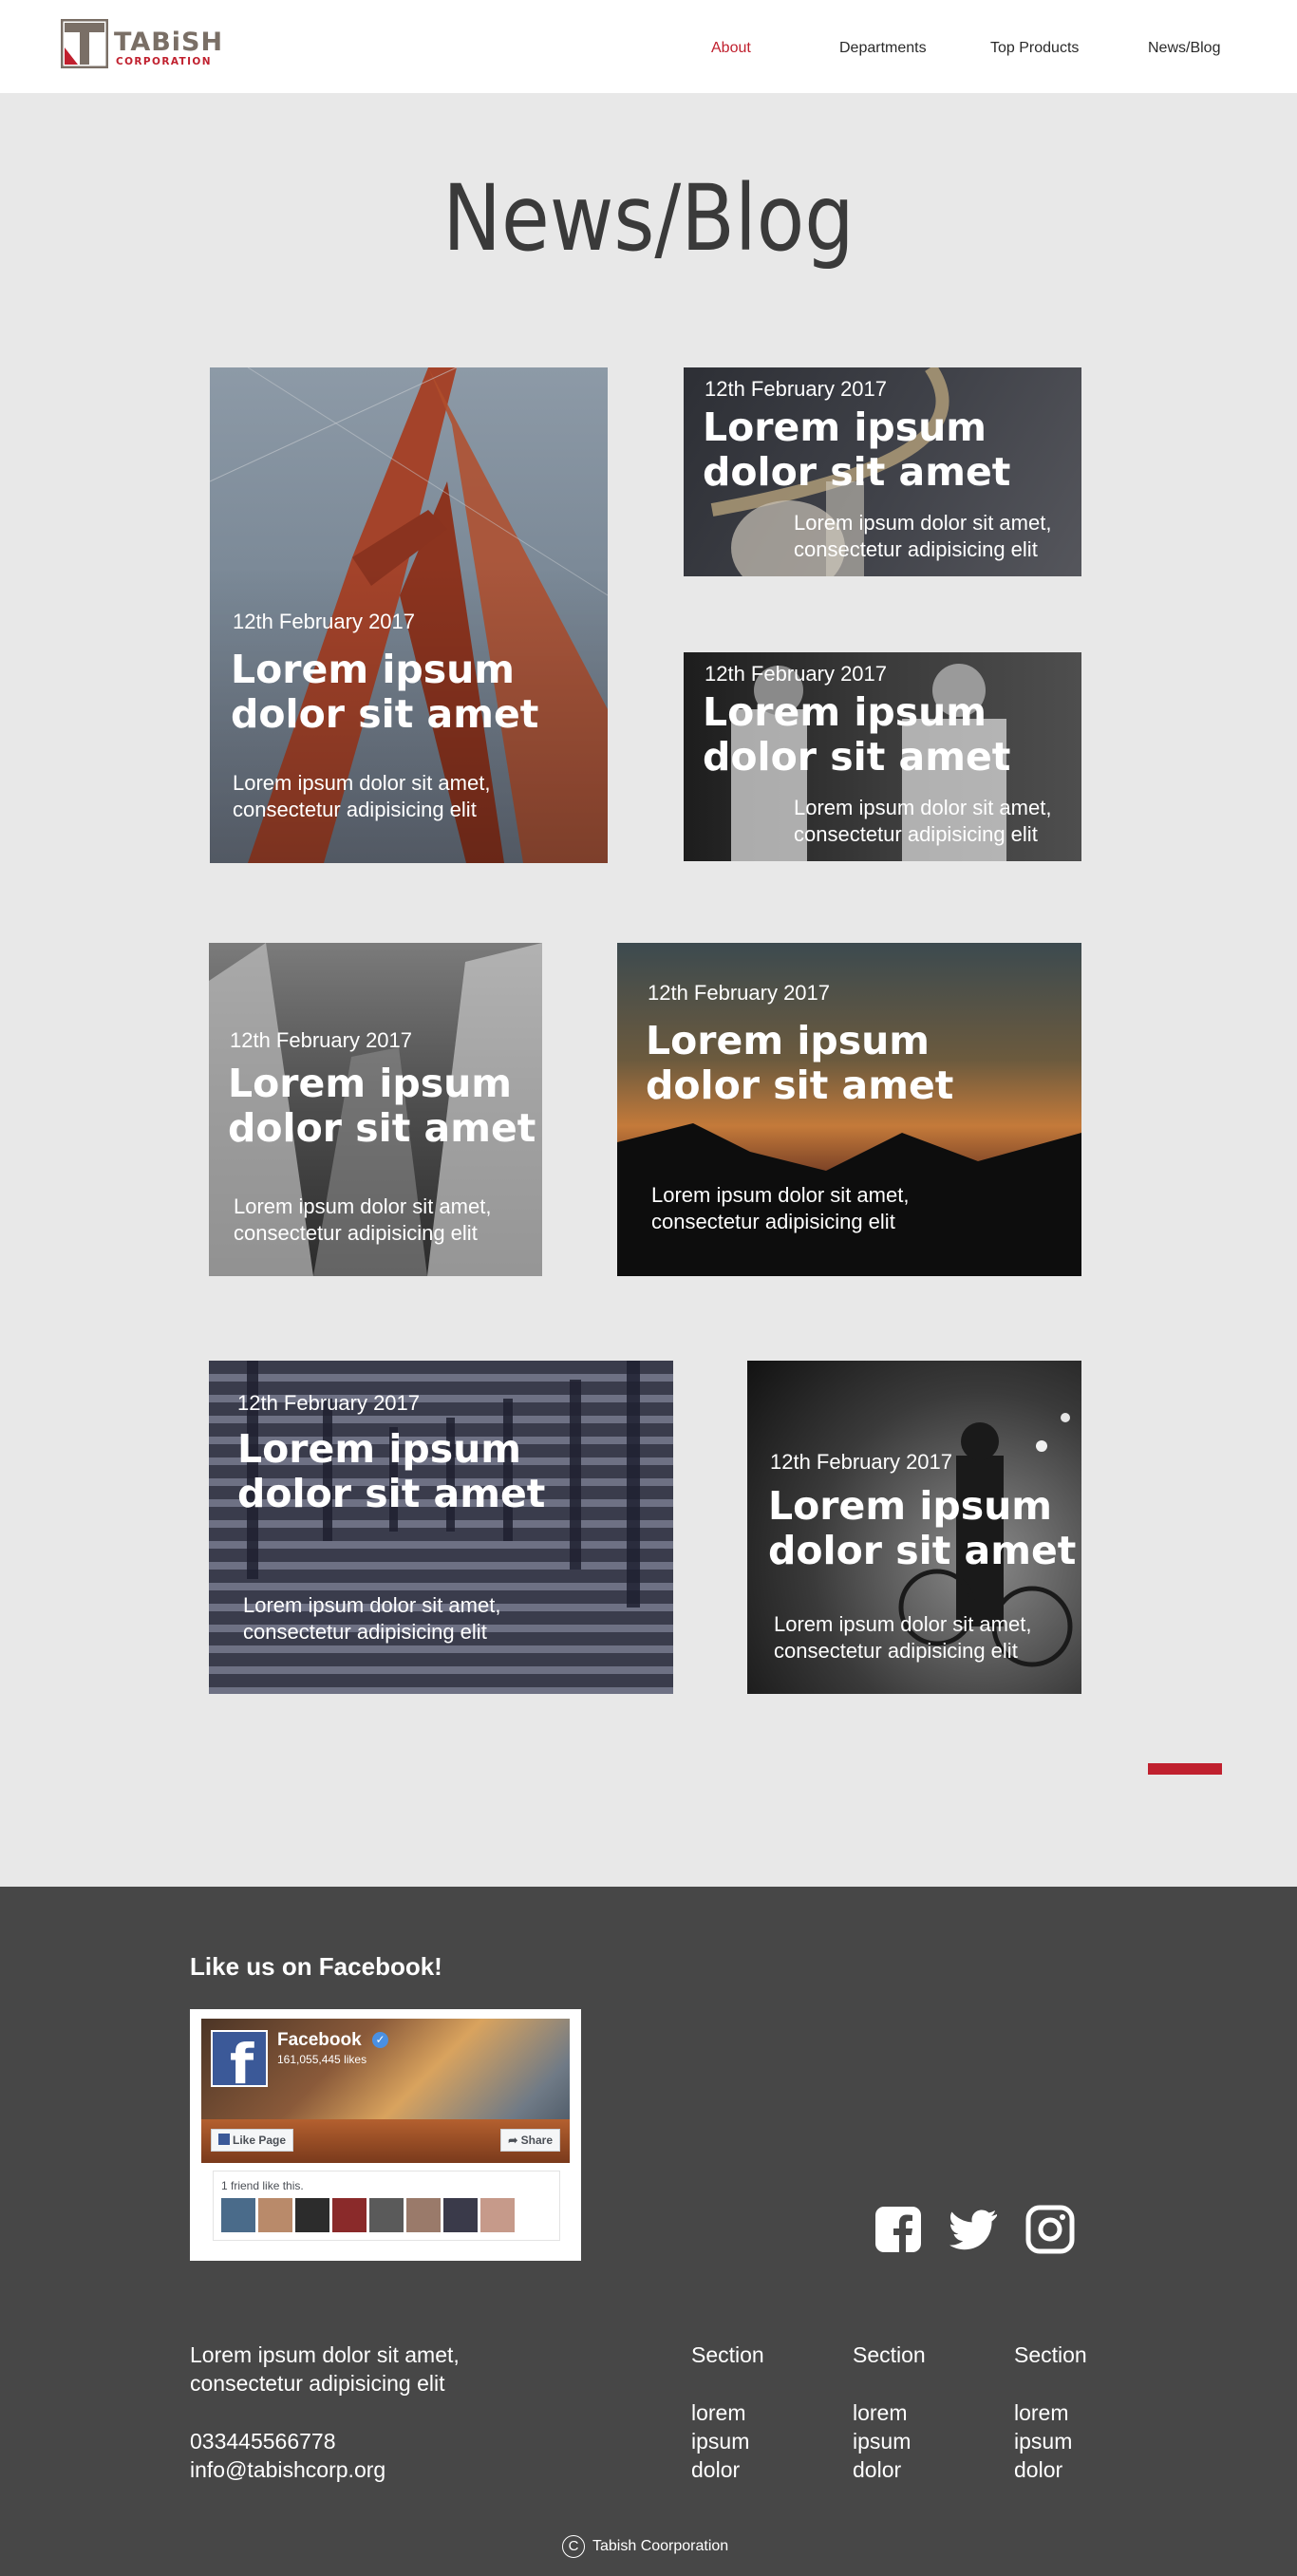 The image size is (1297, 2576). I want to click on nav-item-departments: Departments, so click(883, 48).